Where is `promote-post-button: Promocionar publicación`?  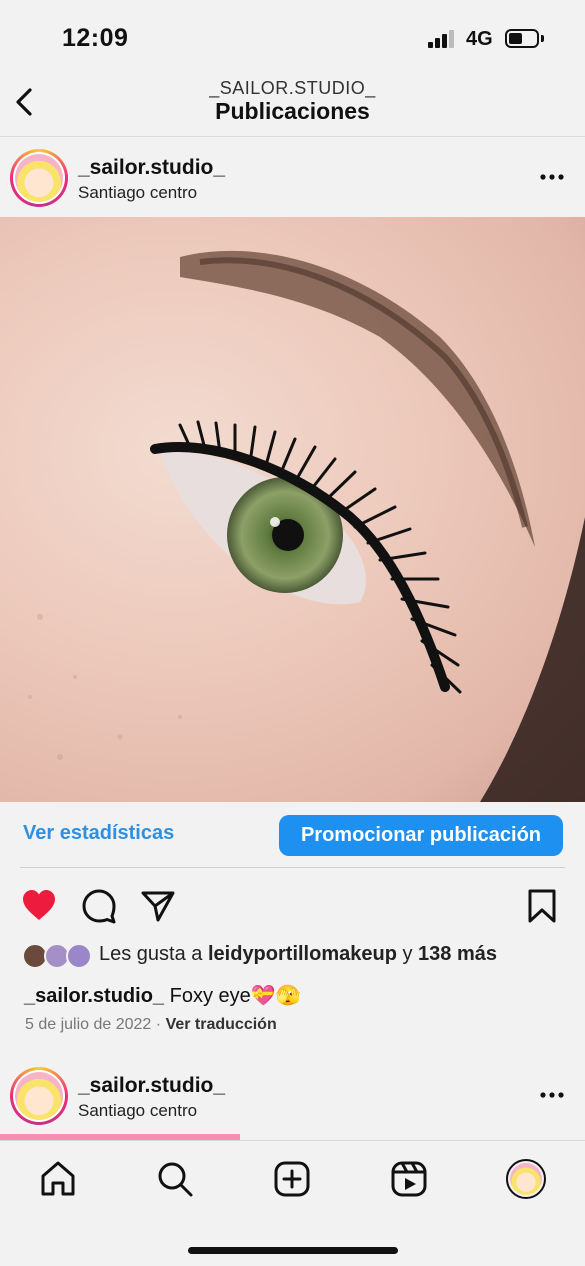 promote-post-button: Promocionar publicación is located at coordinates (421, 835).